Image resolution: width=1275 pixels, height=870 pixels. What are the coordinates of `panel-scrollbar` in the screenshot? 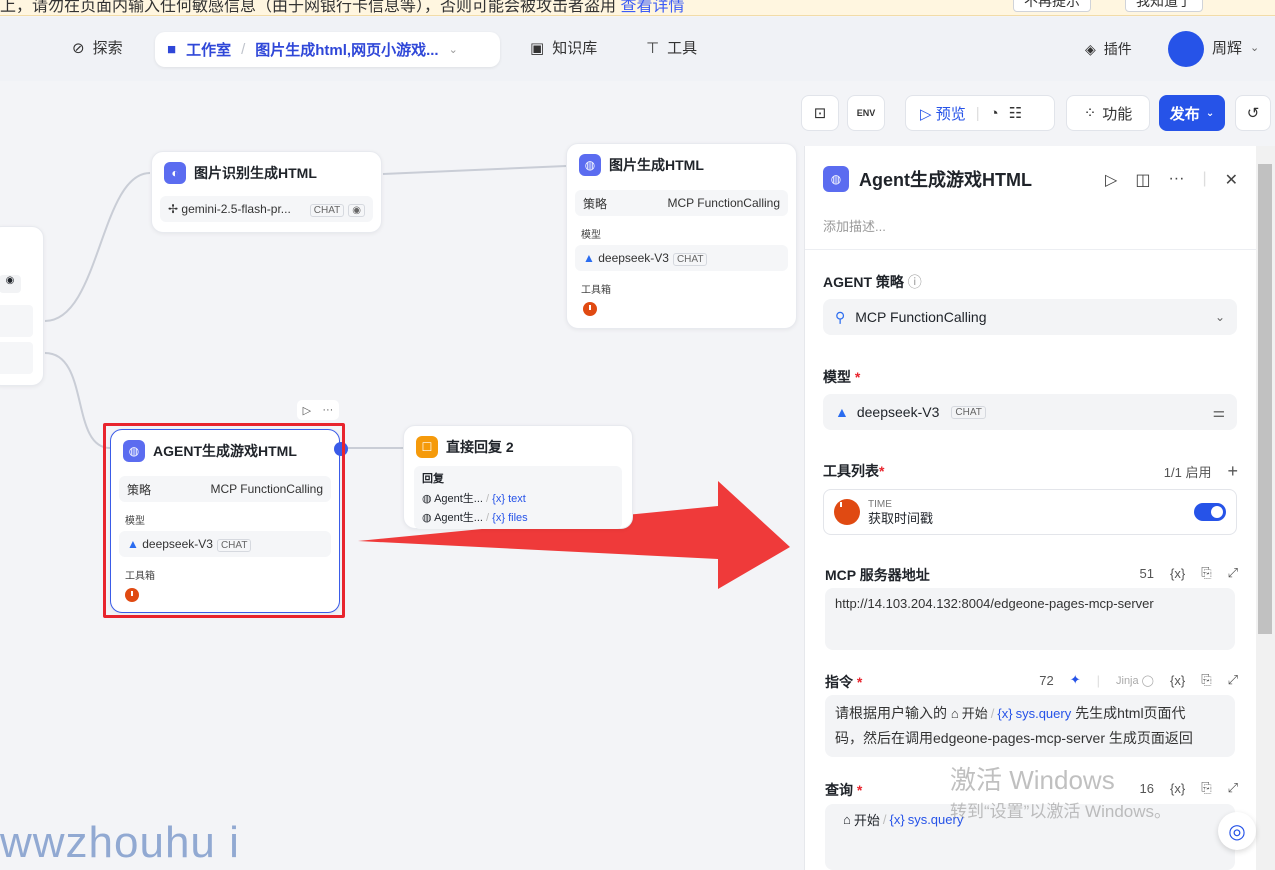 It's located at (1265, 508).